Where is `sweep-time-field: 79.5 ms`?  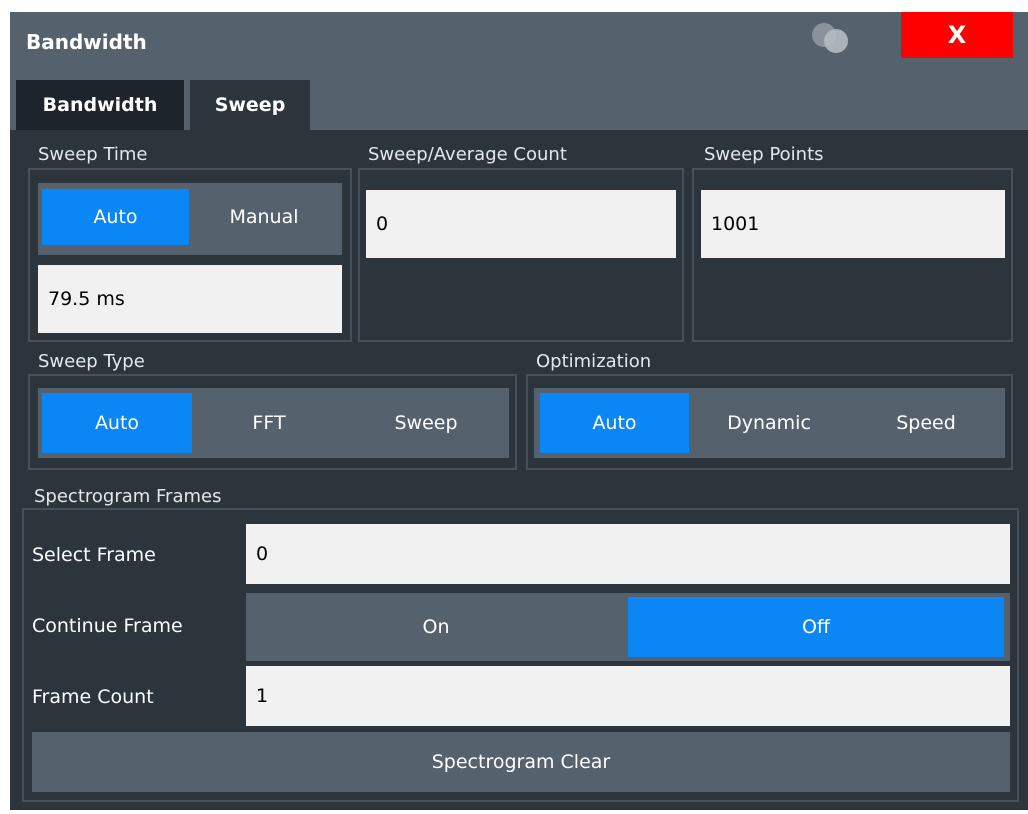 sweep-time-field: 79.5 ms is located at coordinates (190, 299).